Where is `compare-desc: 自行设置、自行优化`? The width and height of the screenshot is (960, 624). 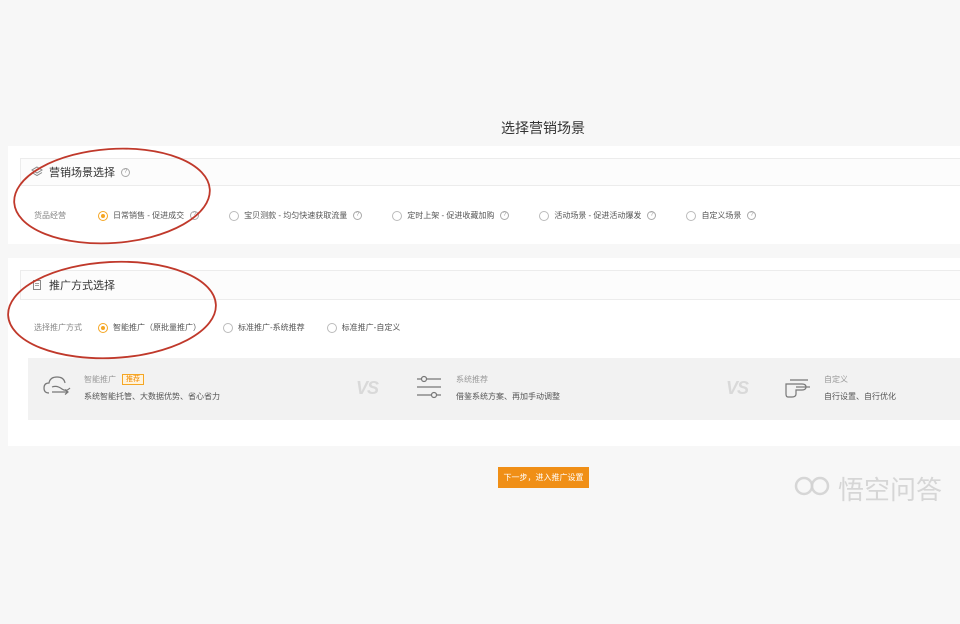 compare-desc: 自行设置、自行优化 is located at coordinates (860, 396).